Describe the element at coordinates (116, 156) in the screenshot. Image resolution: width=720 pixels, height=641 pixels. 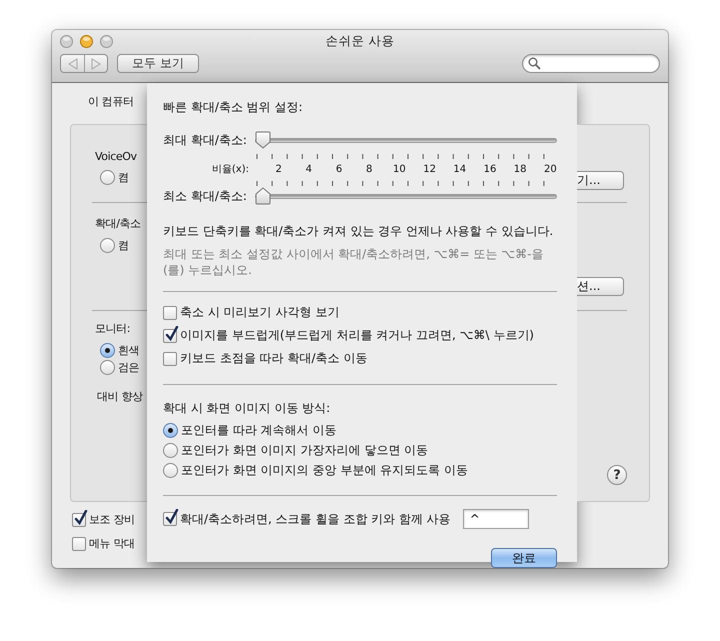
I see `section-label: VoiceOv` at that location.